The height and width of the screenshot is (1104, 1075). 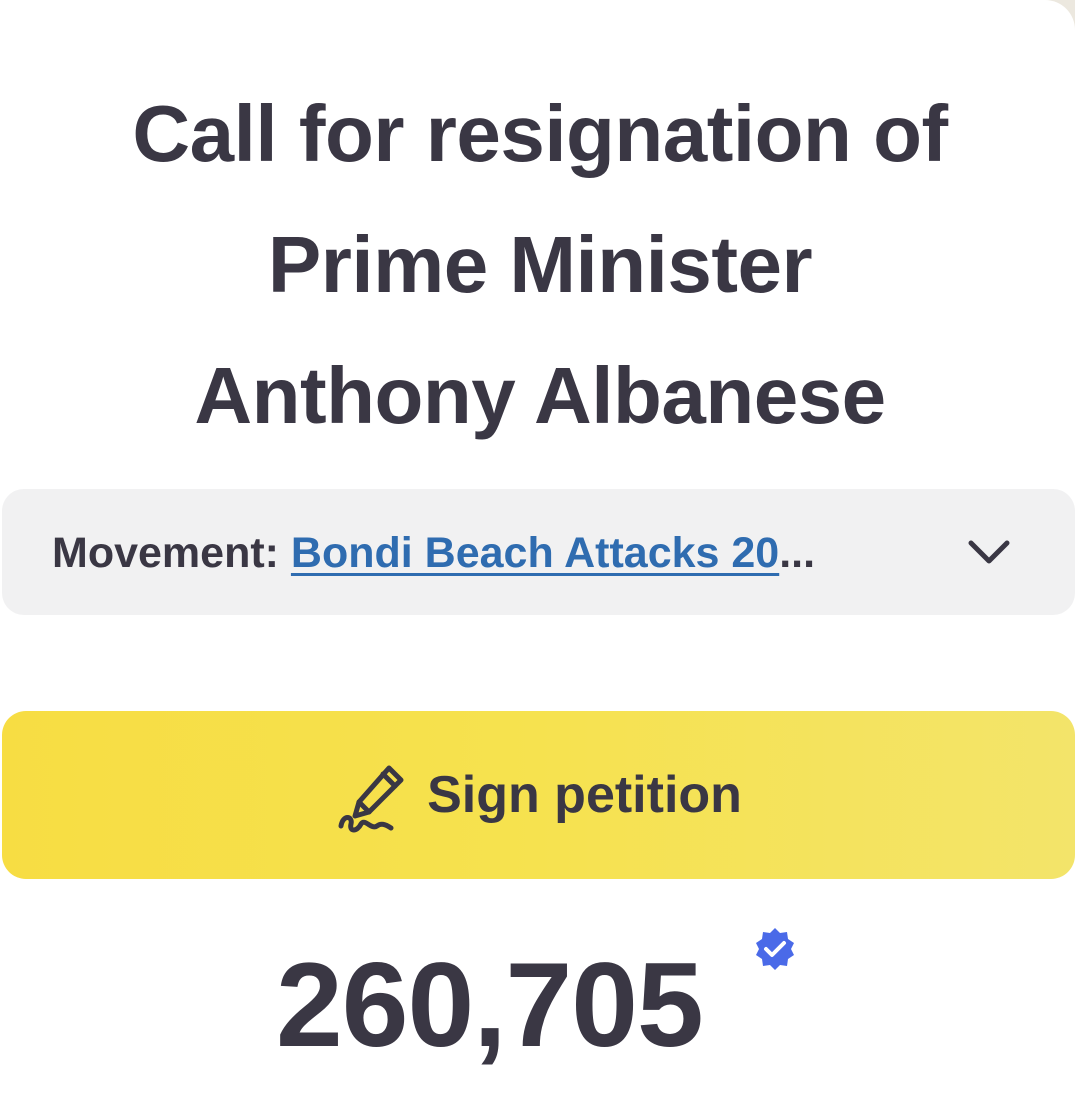 I want to click on chevron-down-icon, so click(x=989, y=553).